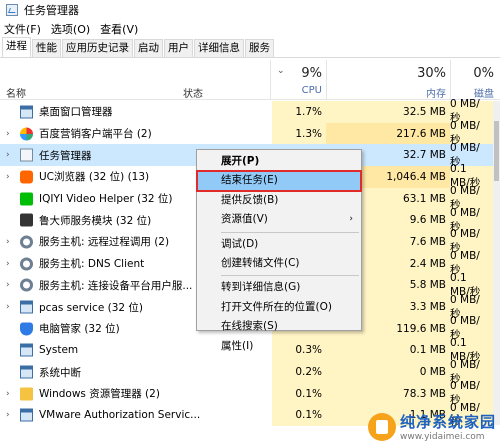  Describe the element at coordinates (178, 48) in the screenshot. I see `tab-users: 用户` at that location.